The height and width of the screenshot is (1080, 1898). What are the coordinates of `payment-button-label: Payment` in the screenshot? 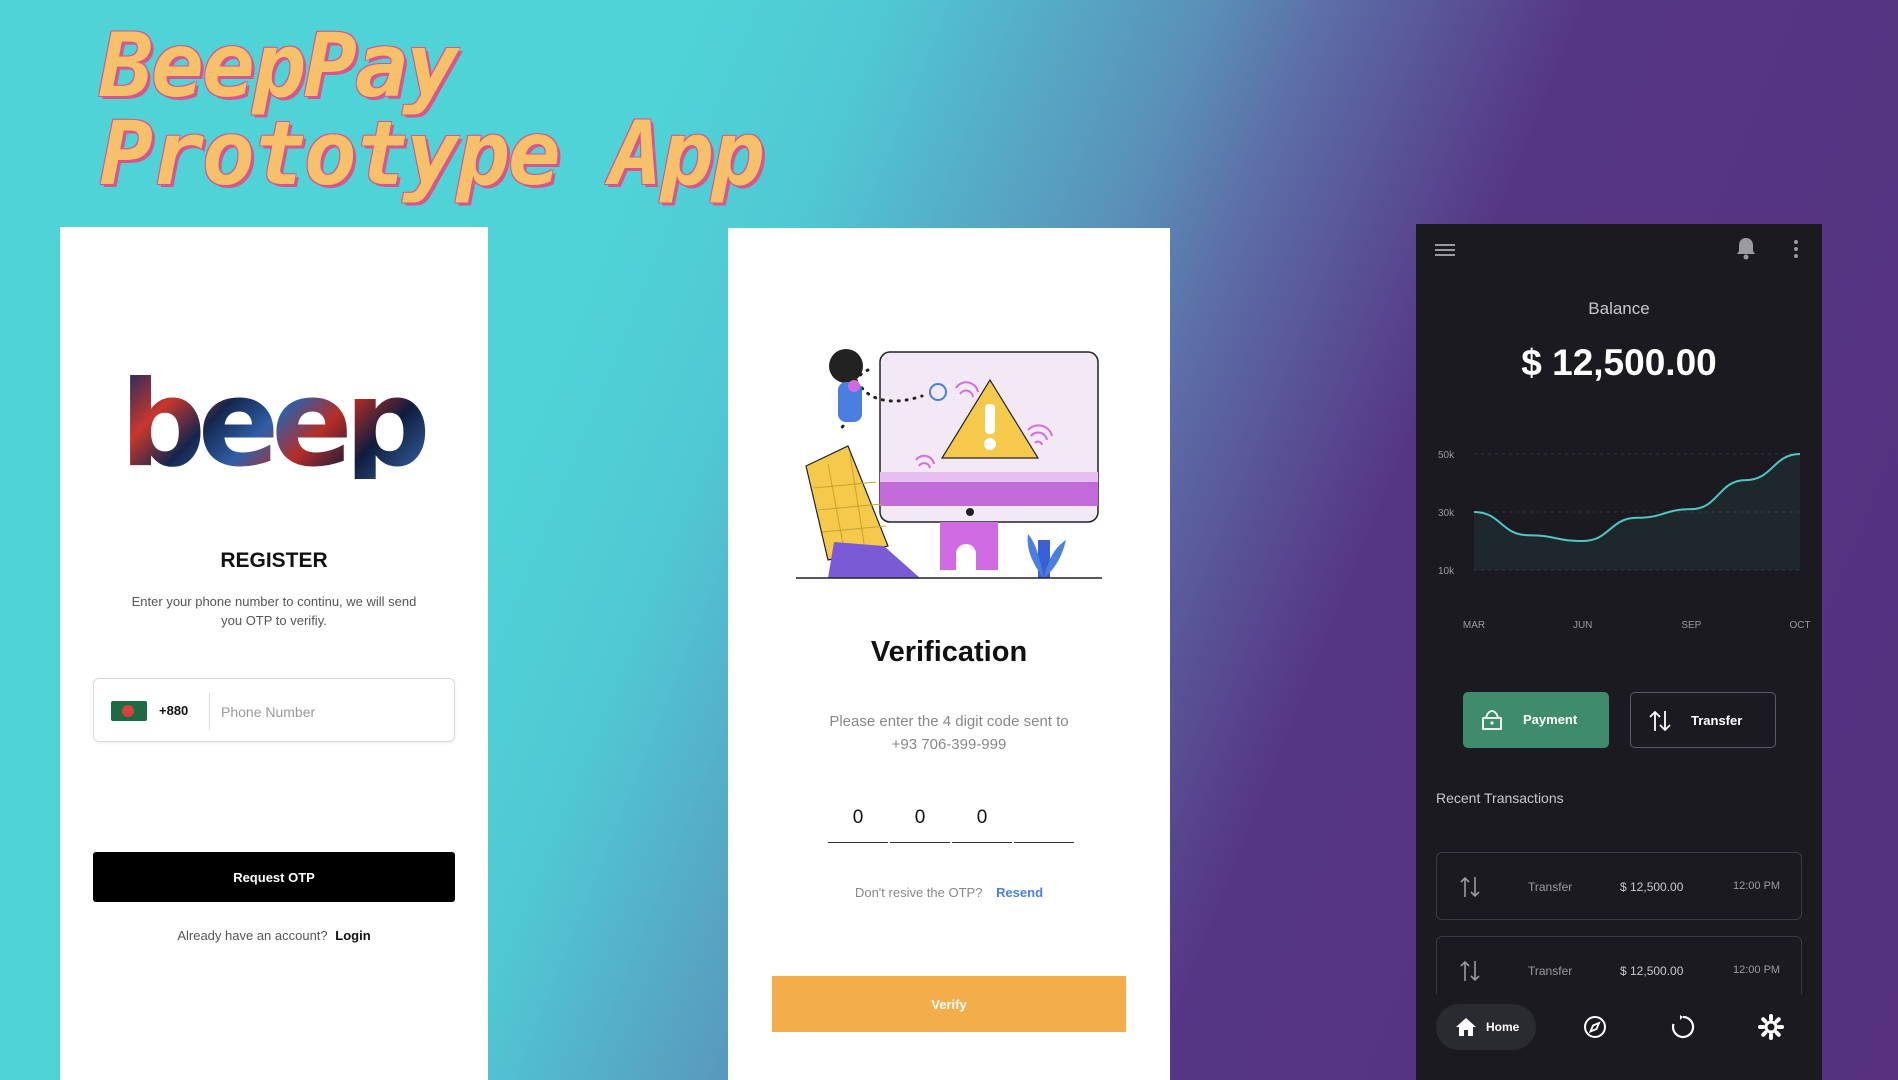 It's located at (1550, 719).